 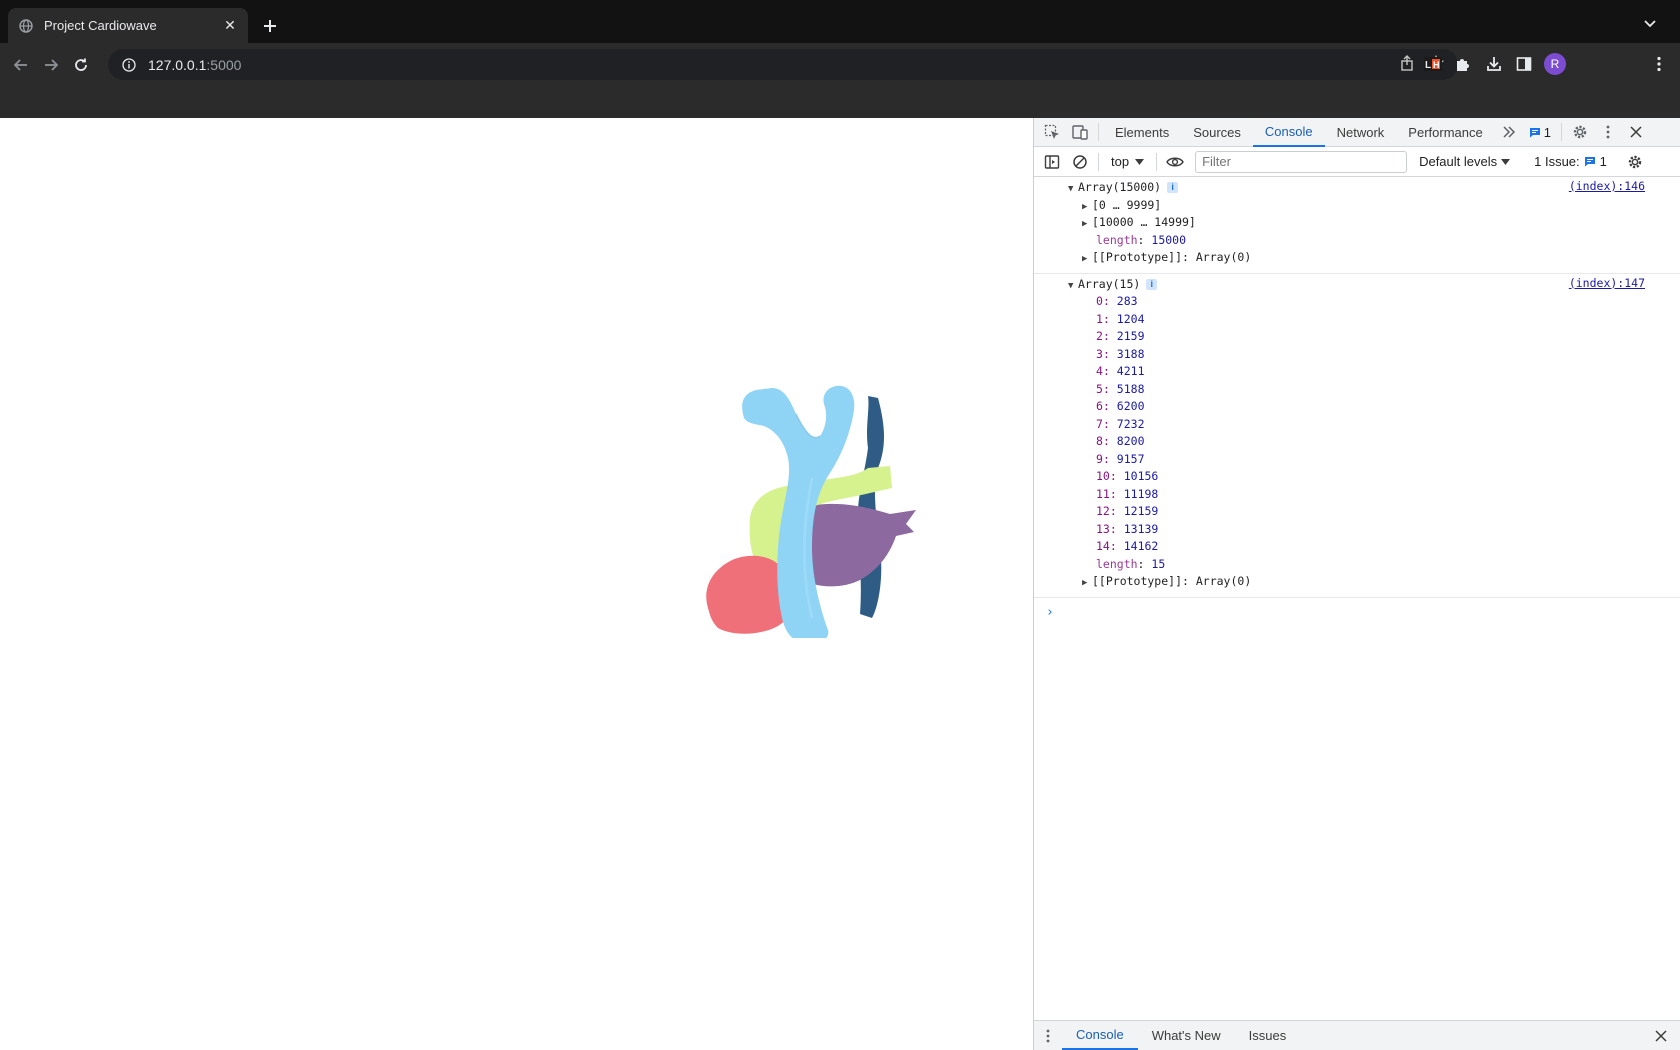 What do you see at coordinates (230, 25) in the screenshot?
I see `close-tab-icon: ✕` at bounding box center [230, 25].